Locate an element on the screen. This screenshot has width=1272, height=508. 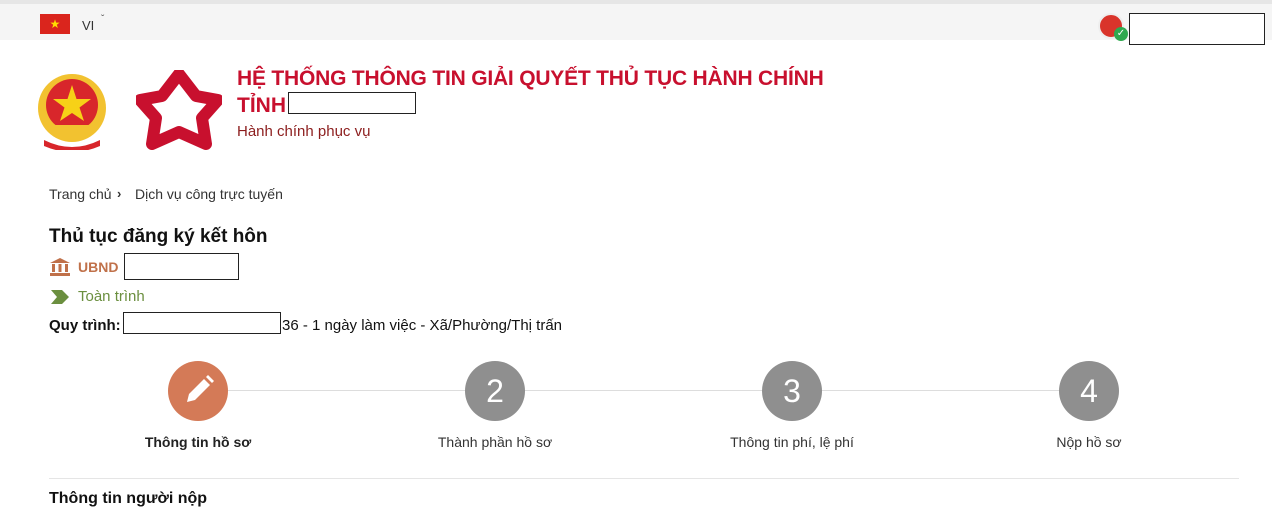
flag-star-icon: ★ is located at coordinates (55, 24).